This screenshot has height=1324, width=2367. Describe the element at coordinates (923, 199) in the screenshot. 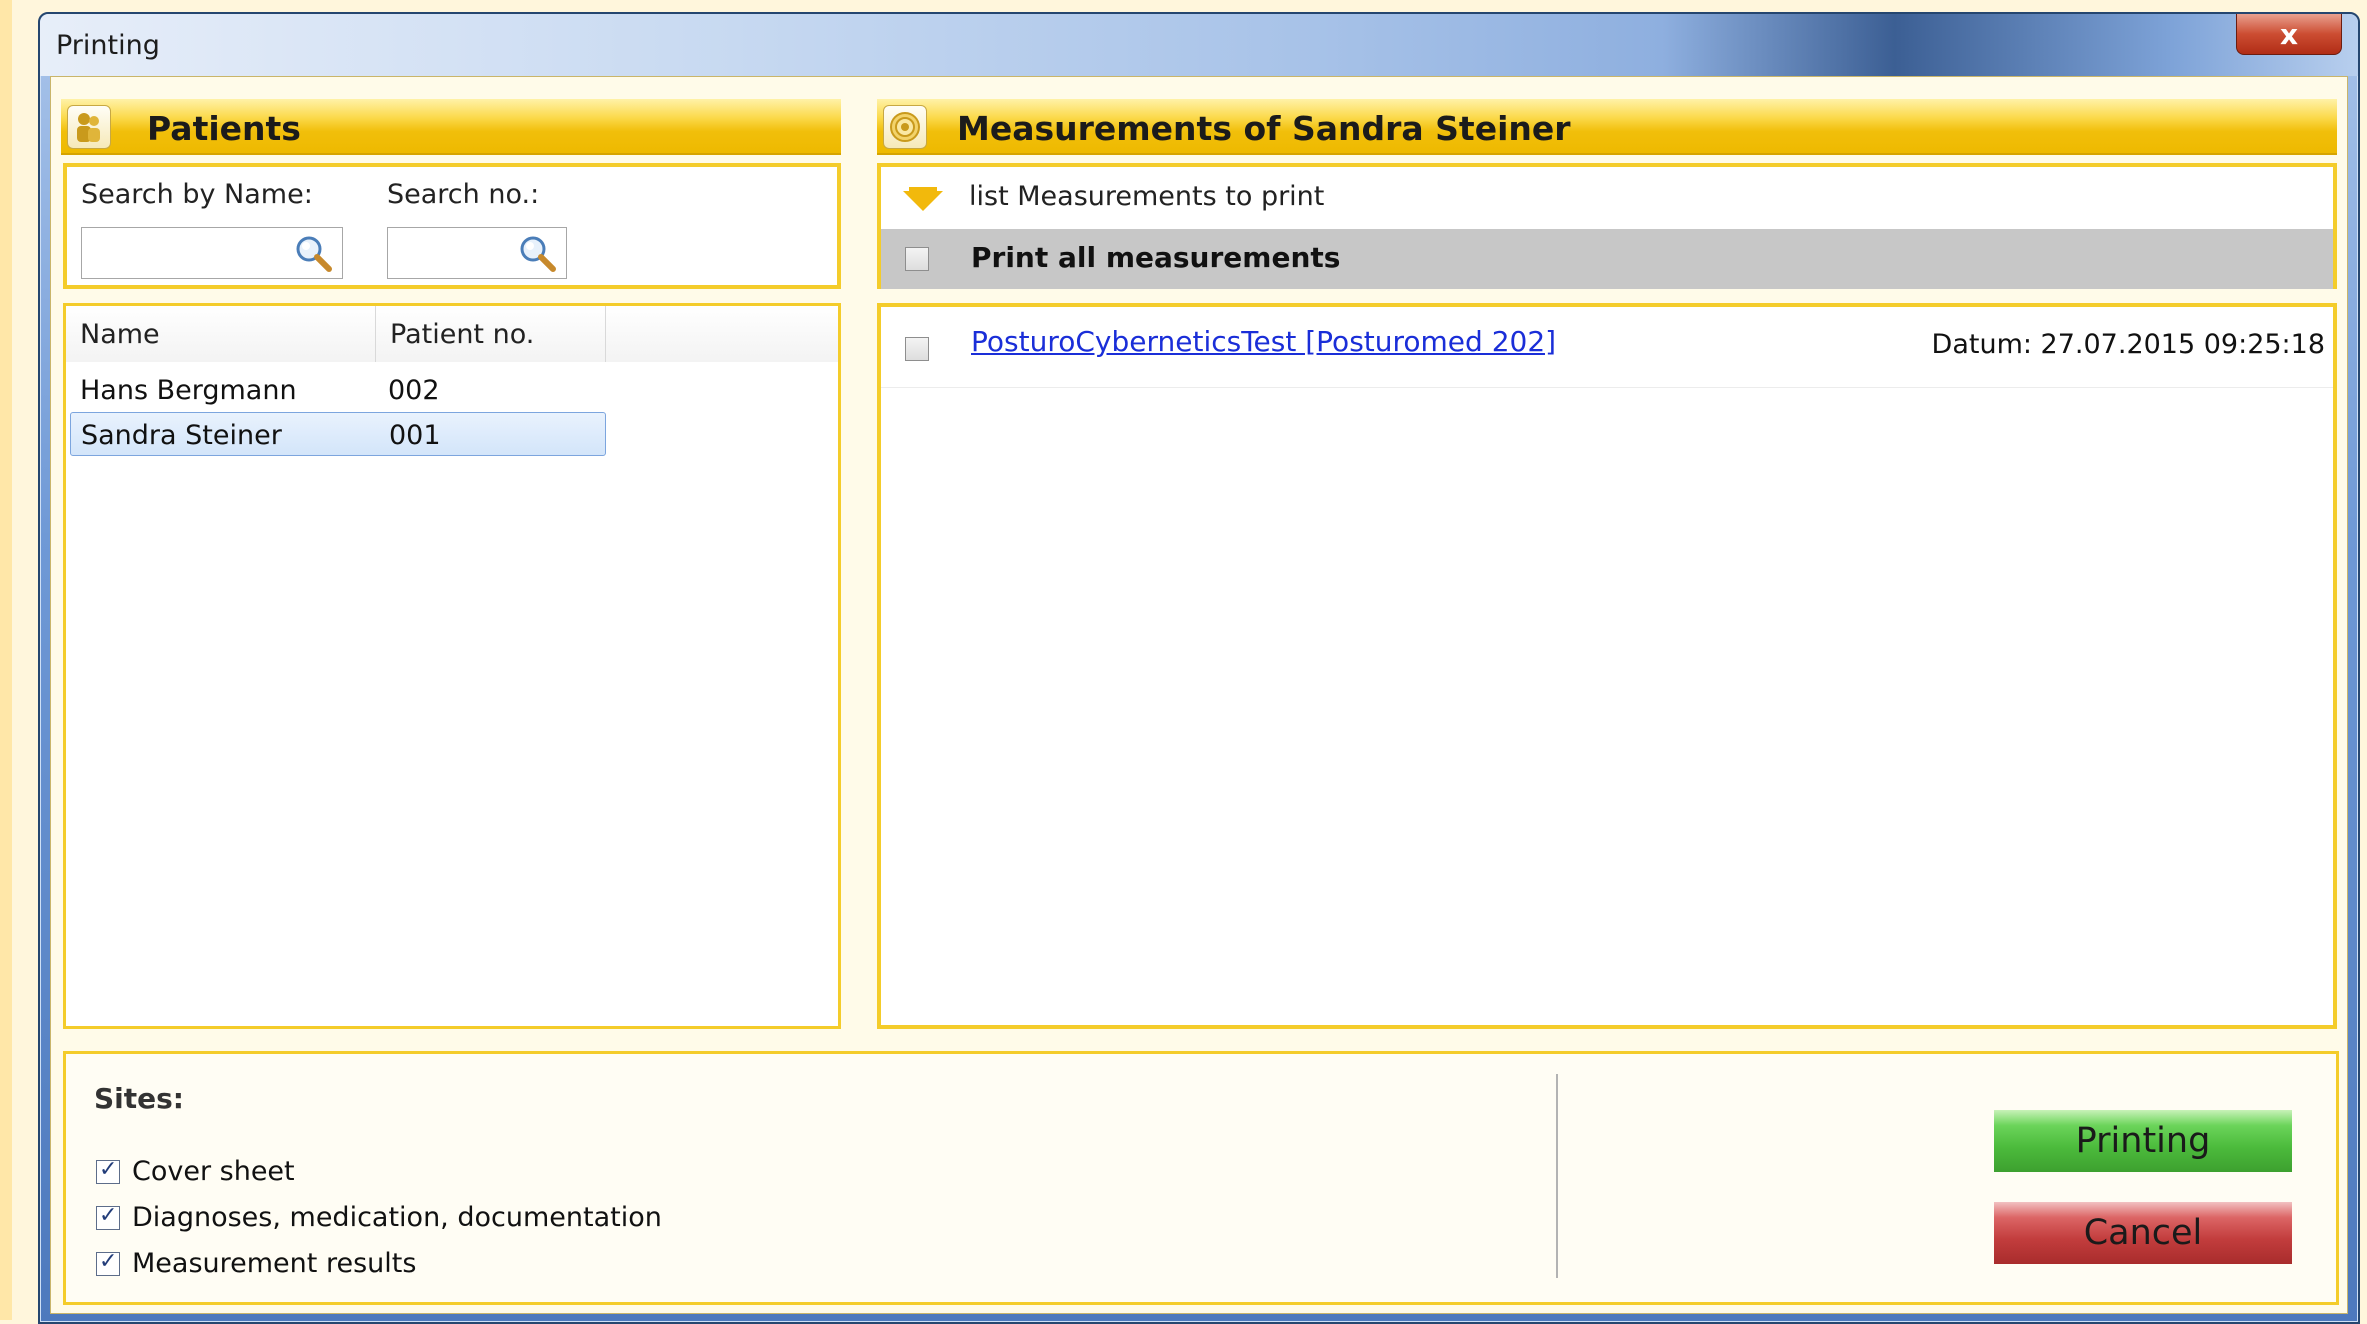

I see `arrow-down-icon` at that location.